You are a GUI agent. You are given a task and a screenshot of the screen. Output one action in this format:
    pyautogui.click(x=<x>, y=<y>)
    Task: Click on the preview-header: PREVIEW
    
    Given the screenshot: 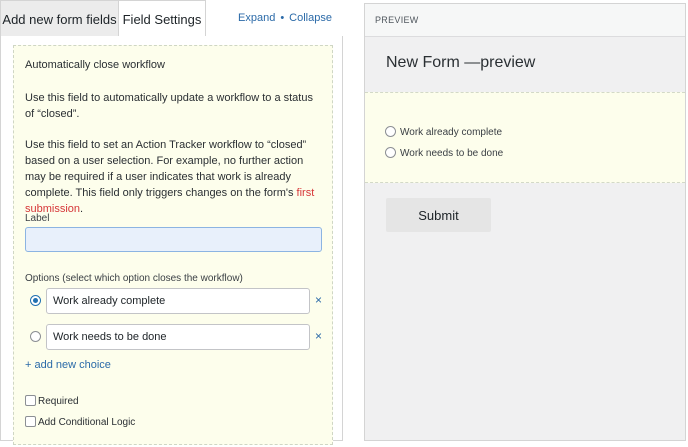 What is the action you would take?
    pyautogui.click(x=525, y=20)
    